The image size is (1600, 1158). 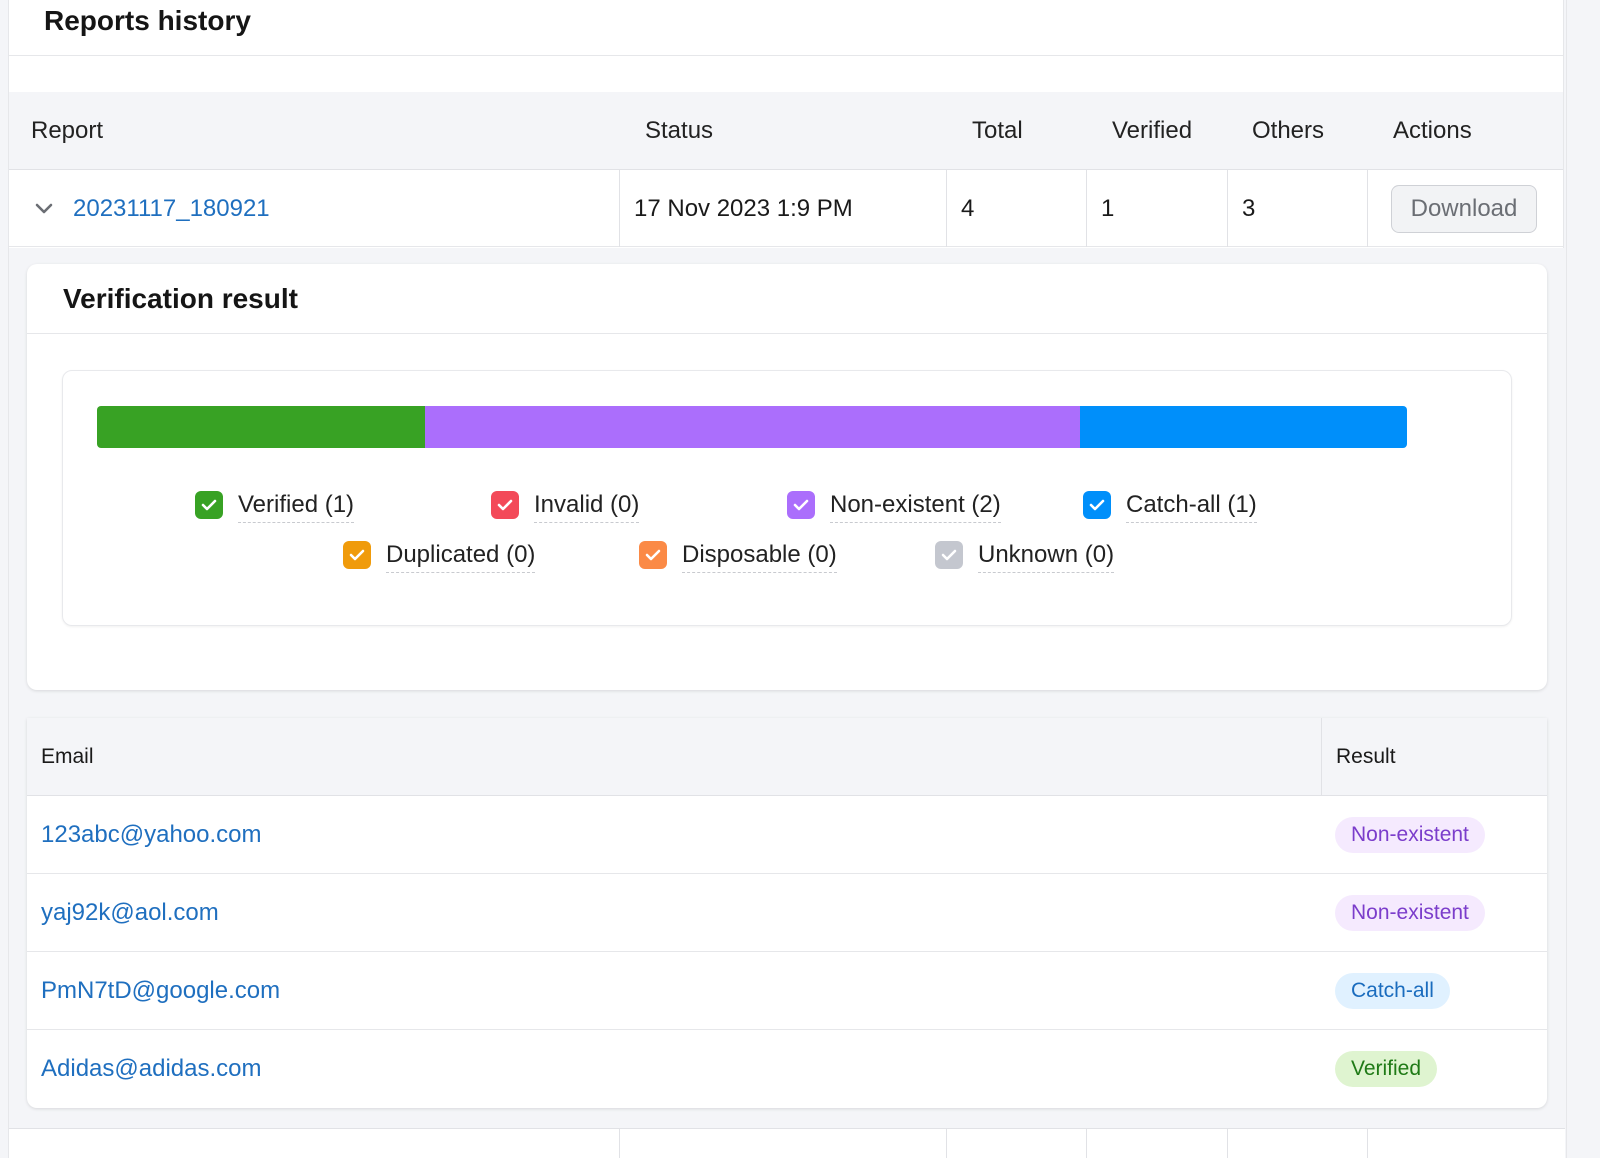 What do you see at coordinates (1392, 991) in the screenshot?
I see `result-badge: Catch-all` at bounding box center [1392, 991].